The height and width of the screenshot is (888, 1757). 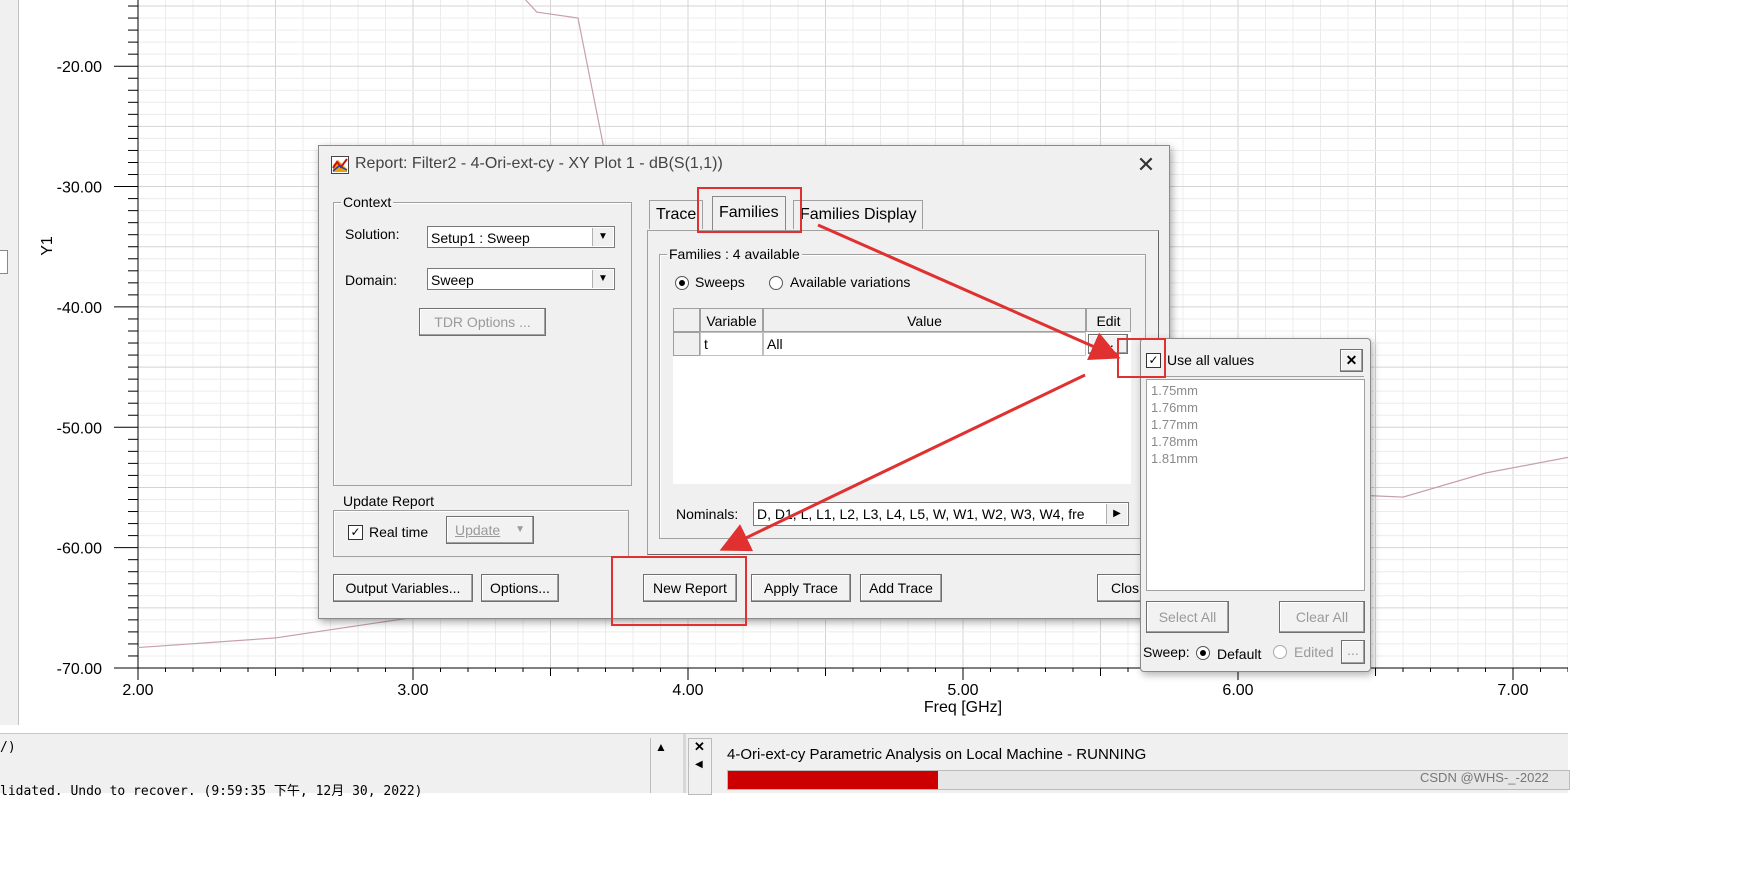 I want to click on message-scrollbar: ▲, so click(x=660, y=765).